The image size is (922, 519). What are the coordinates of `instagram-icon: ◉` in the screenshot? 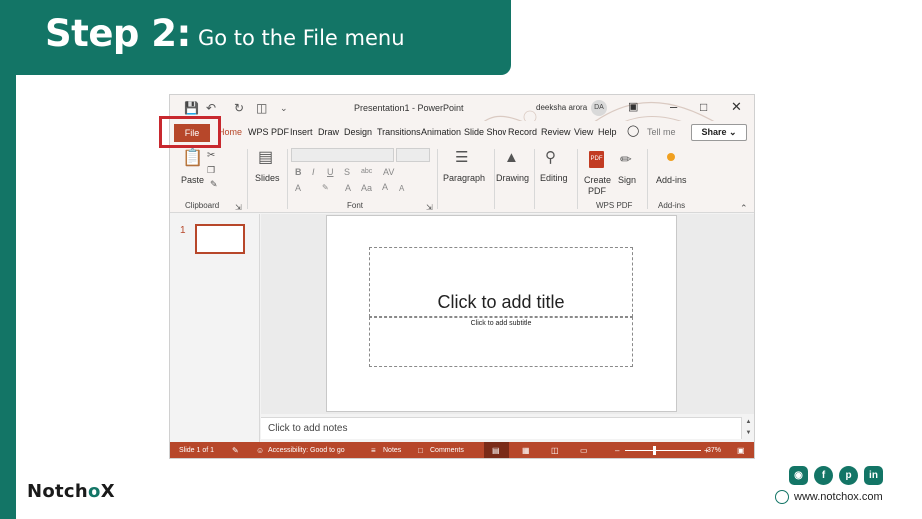 It's located at (798, 475).